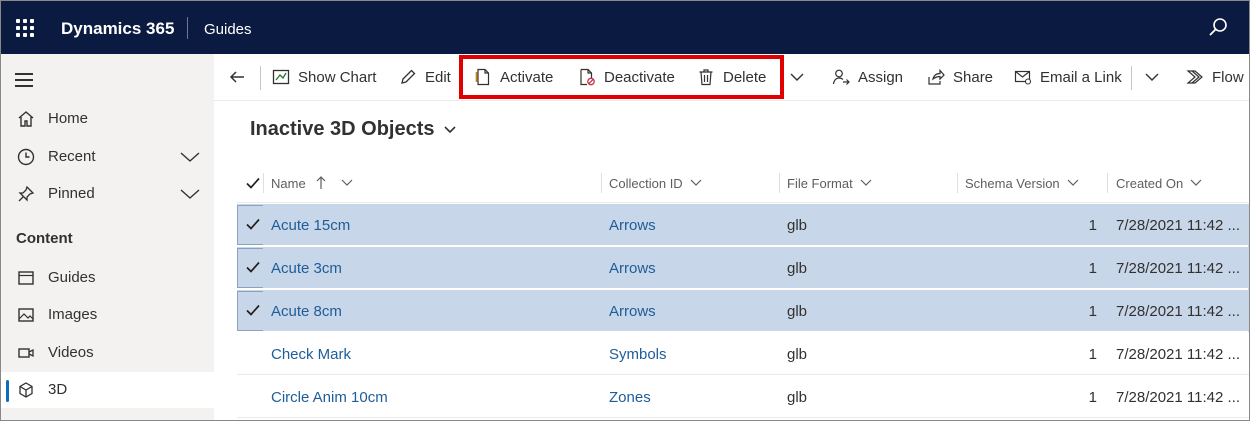 The width and height of the screenshot is (1256, 425). I want to click on cell-name: Acute 8cm, so click(306, 311).